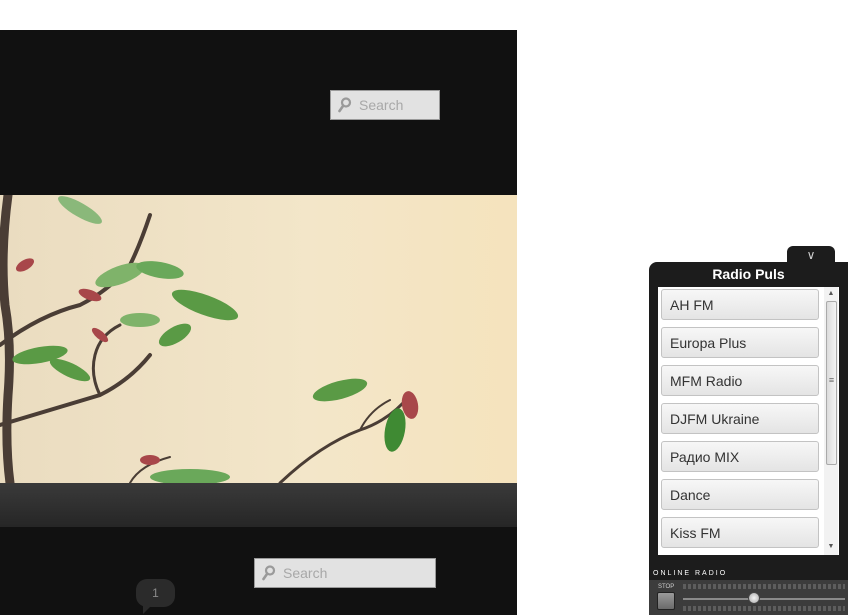  Describe the element at coordinates (740, 418) in the screenshot. I see `station-item: DJFM Ukraine` at that location.